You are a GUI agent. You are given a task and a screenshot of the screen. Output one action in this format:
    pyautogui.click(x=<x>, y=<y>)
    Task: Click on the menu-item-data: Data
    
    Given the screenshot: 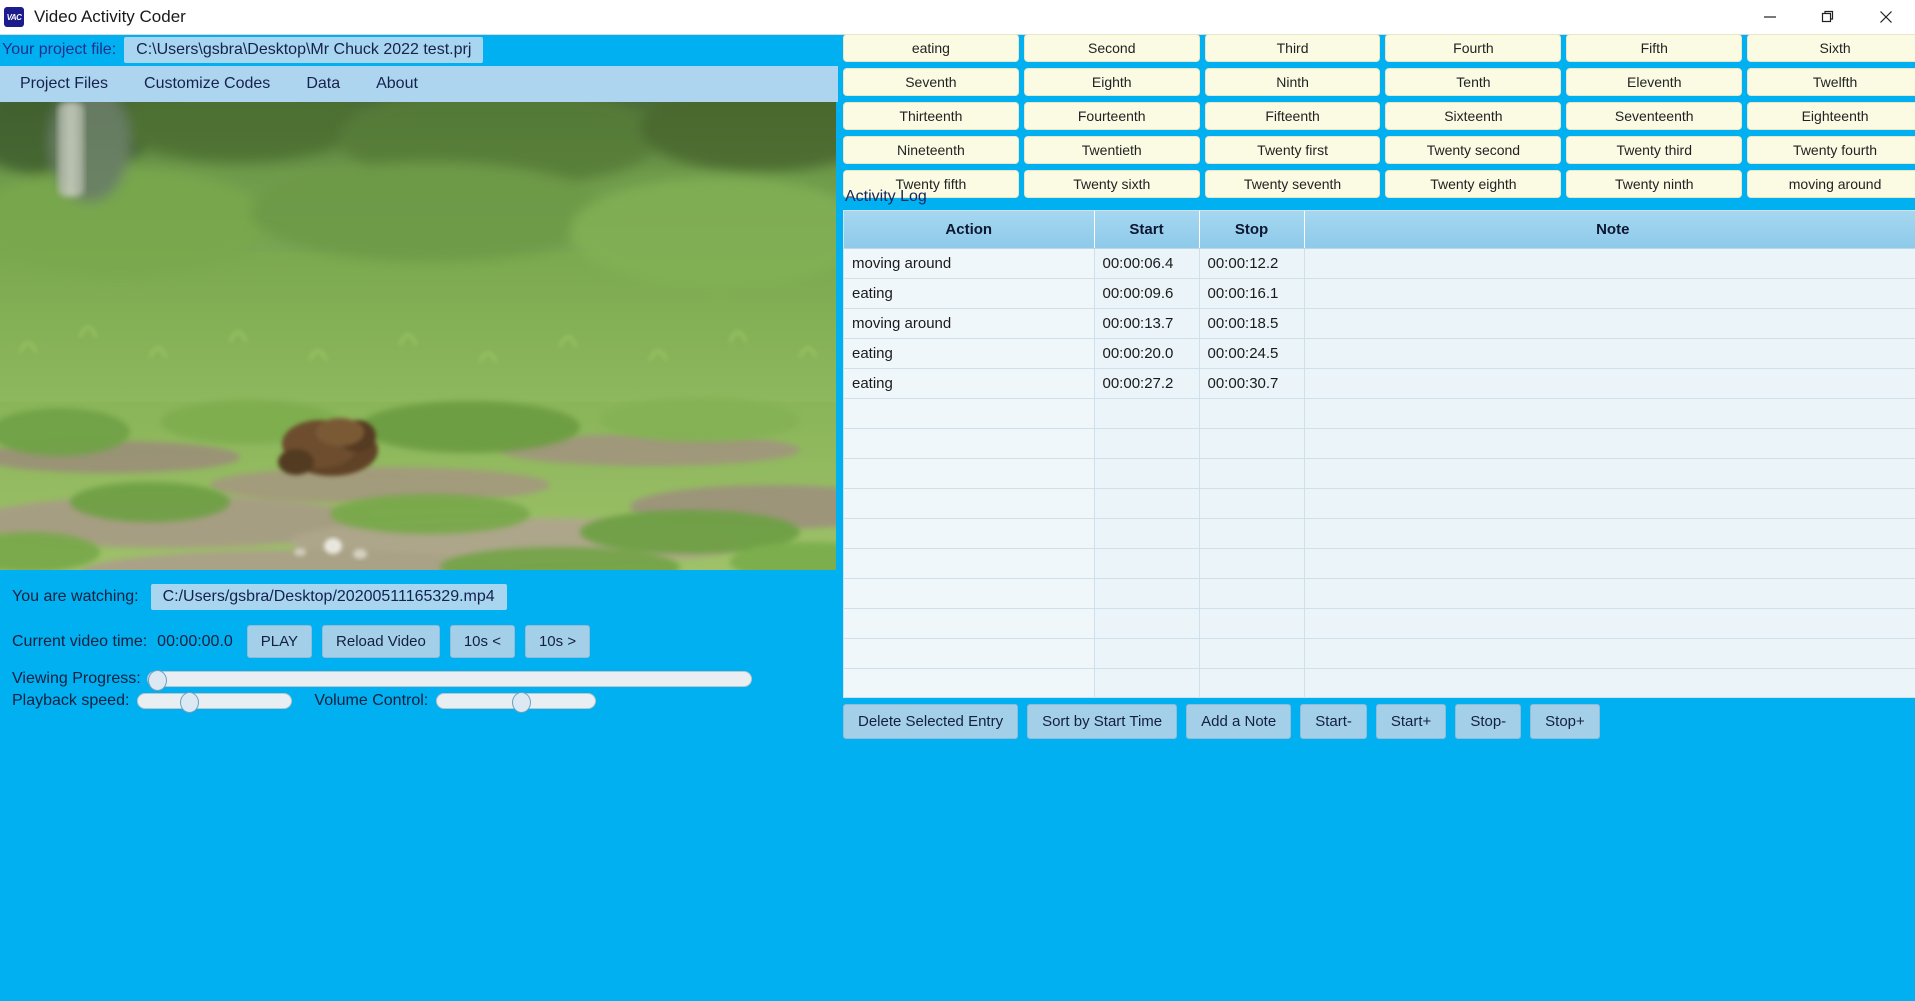 What is the action you would take?
    pyautogui.click(x=323, y=84)
    